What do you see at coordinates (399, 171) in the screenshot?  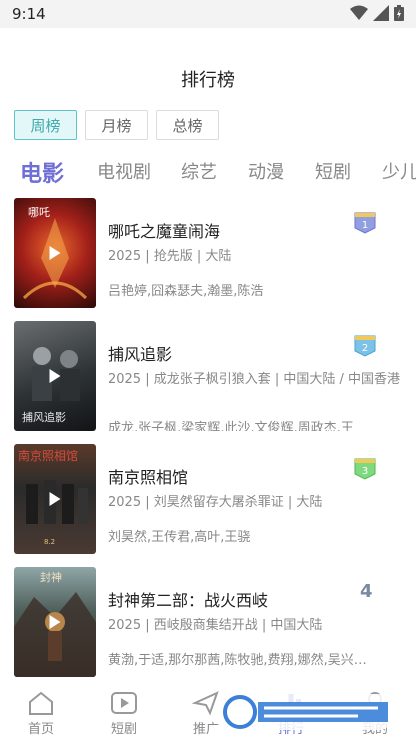 I see `tab-kids: 少儿` at bounding box center [399, 171].